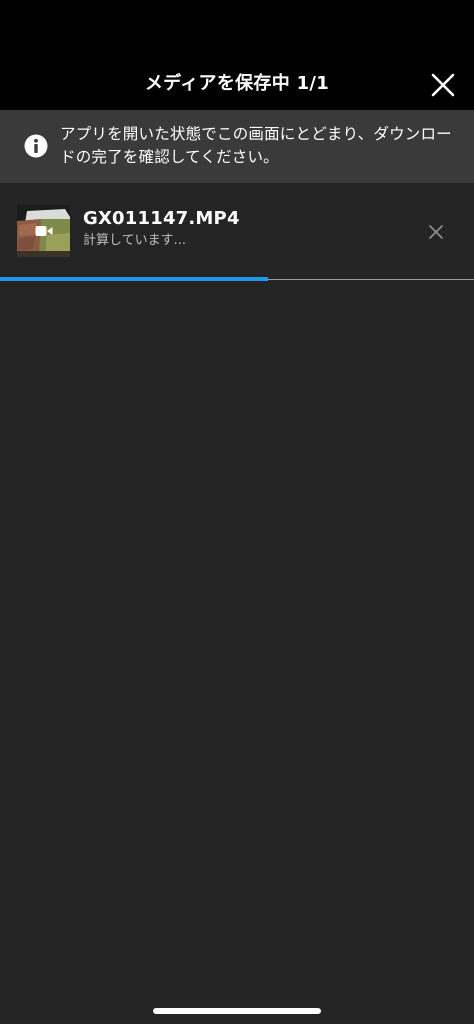 This screenshot has height=1024, width=474. Describe the element at coordinates (36, 146) in the screenshot. I see `info-icon` at that location.